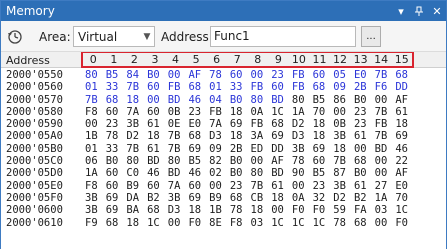 The height and width of the screenshot is (249, 447). Describe the element at coordinates (15, 37) in the screenshot. I see `history-icon` at that location.